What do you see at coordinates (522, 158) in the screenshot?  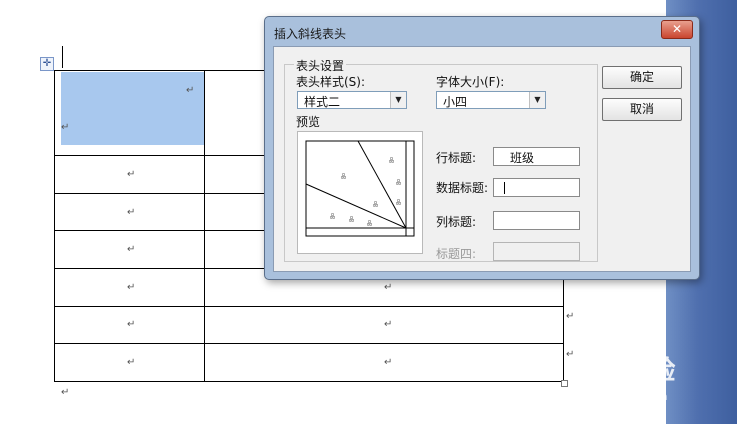 I see `row-title-value: 班级` at bounding box center [522, 158].